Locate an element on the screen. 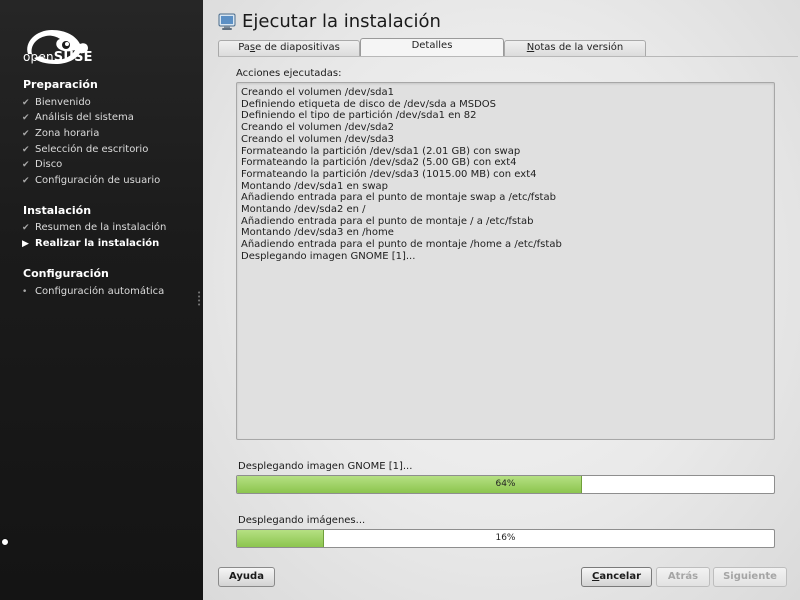  step-analisis-sistema: ✔ Análisis del sistema is located at coordinates (78, 117).